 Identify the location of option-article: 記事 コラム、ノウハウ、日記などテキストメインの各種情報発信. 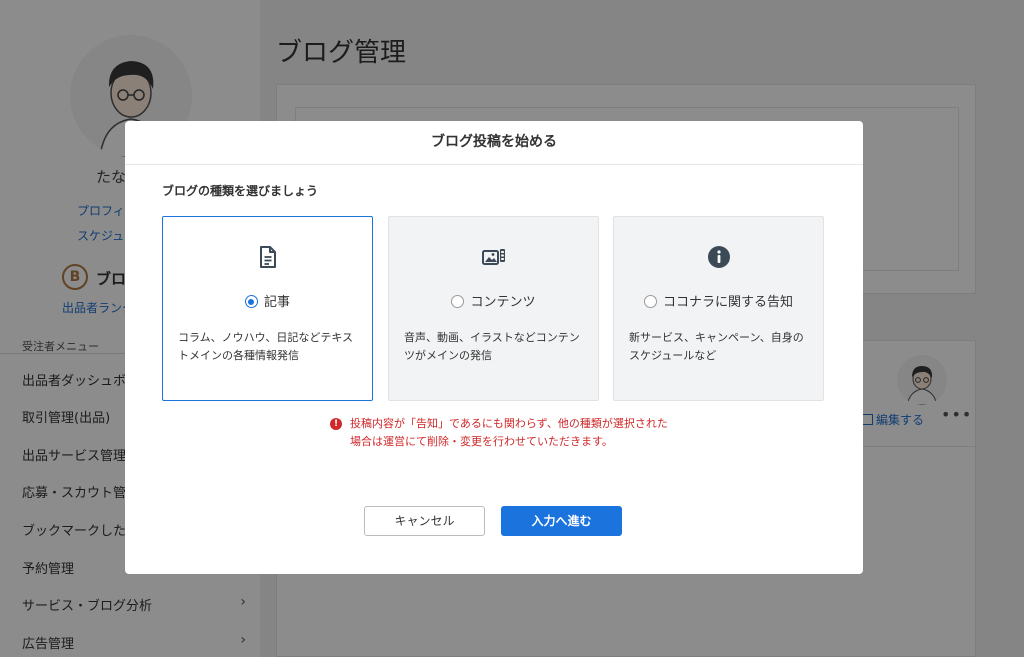
(267, 308).